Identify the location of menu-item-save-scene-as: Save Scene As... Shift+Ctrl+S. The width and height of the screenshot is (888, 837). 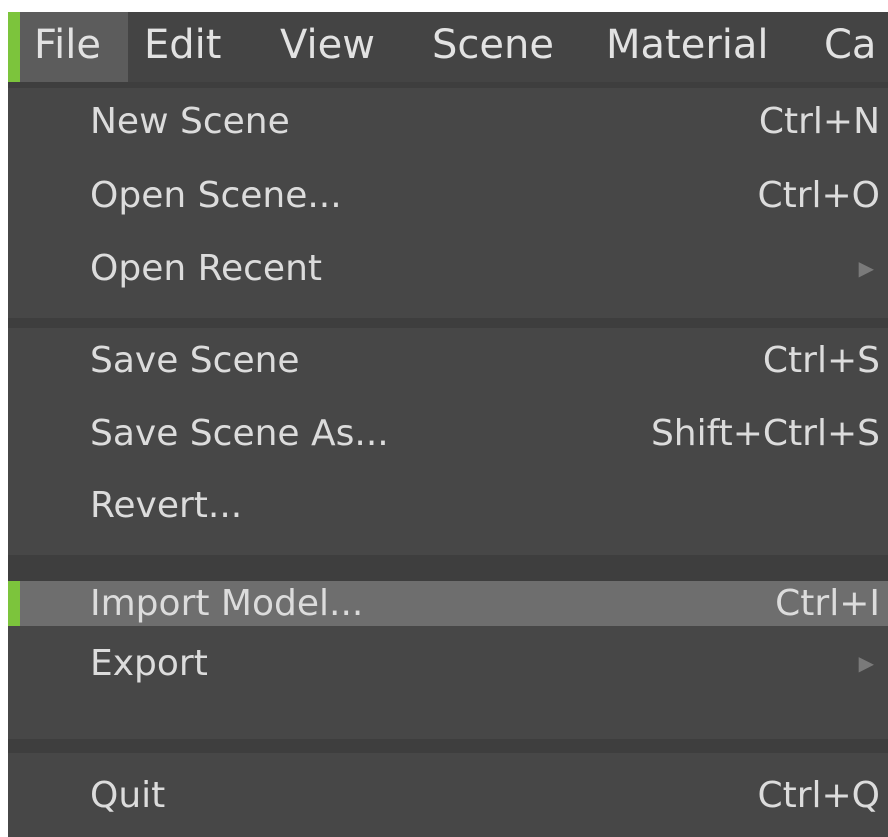
(448, 433).